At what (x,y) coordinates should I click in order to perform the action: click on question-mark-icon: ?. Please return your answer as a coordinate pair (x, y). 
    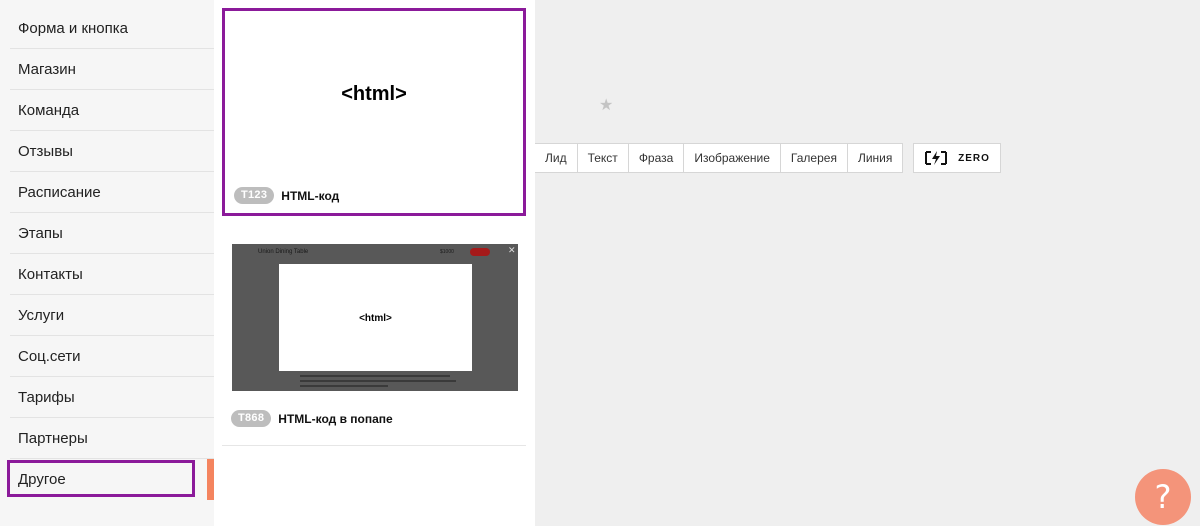
    Looking at the image, I should click on (1163, 497).